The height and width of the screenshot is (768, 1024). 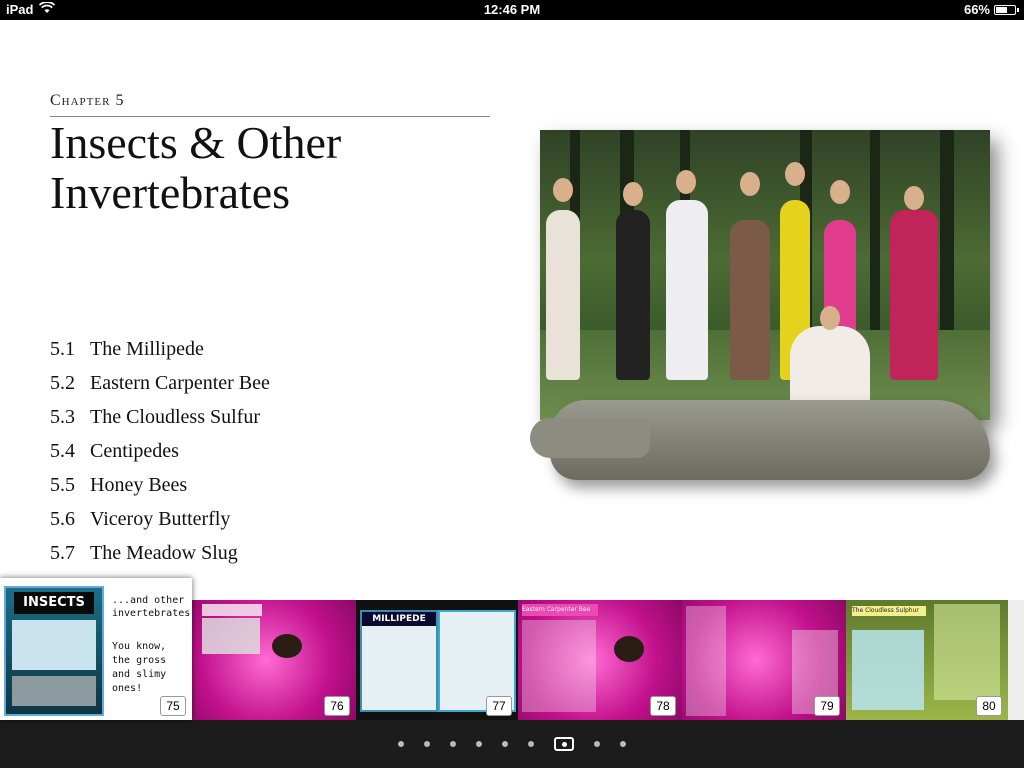 What do you see at coordinates (62, 382) in the screenshot?
I see `toc-number: 5.2` at bounding box center [62, 382].